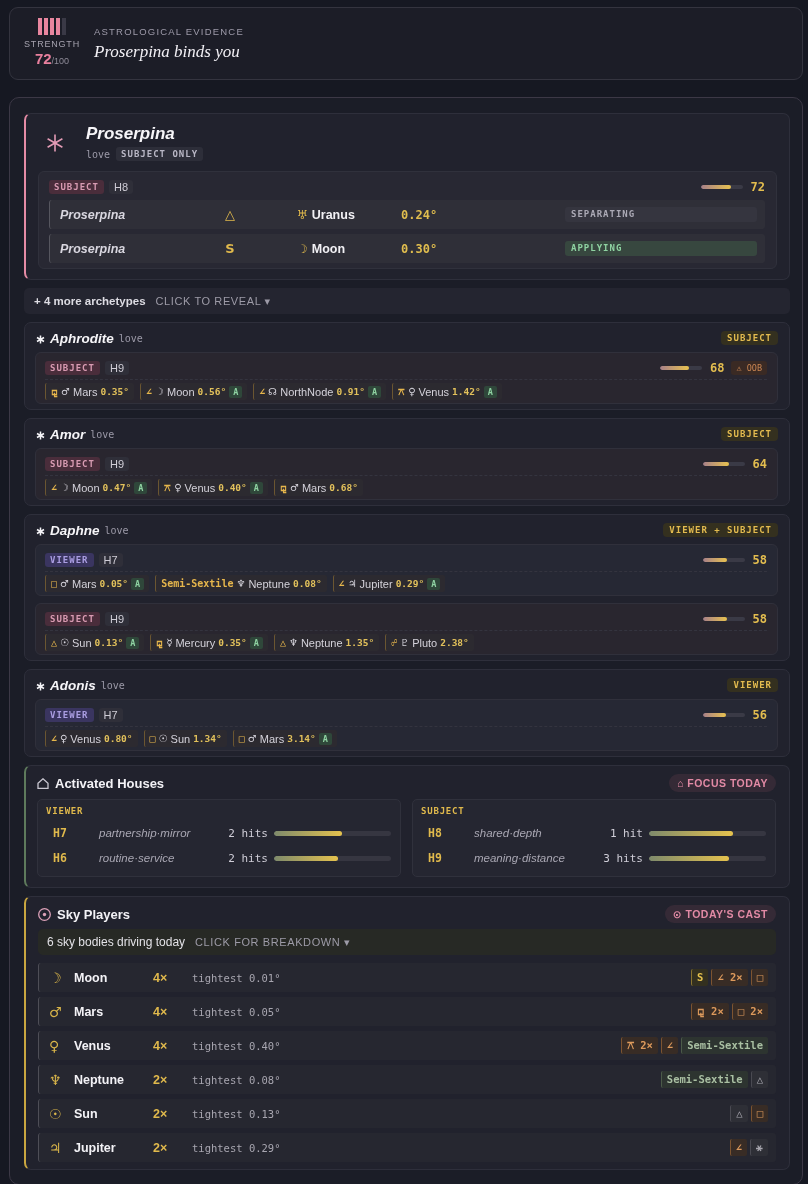  What do you see at coordinates (232, 487) in the screenshot?
I see `orb-value: 0.40°` at bounding box center [232, 487].